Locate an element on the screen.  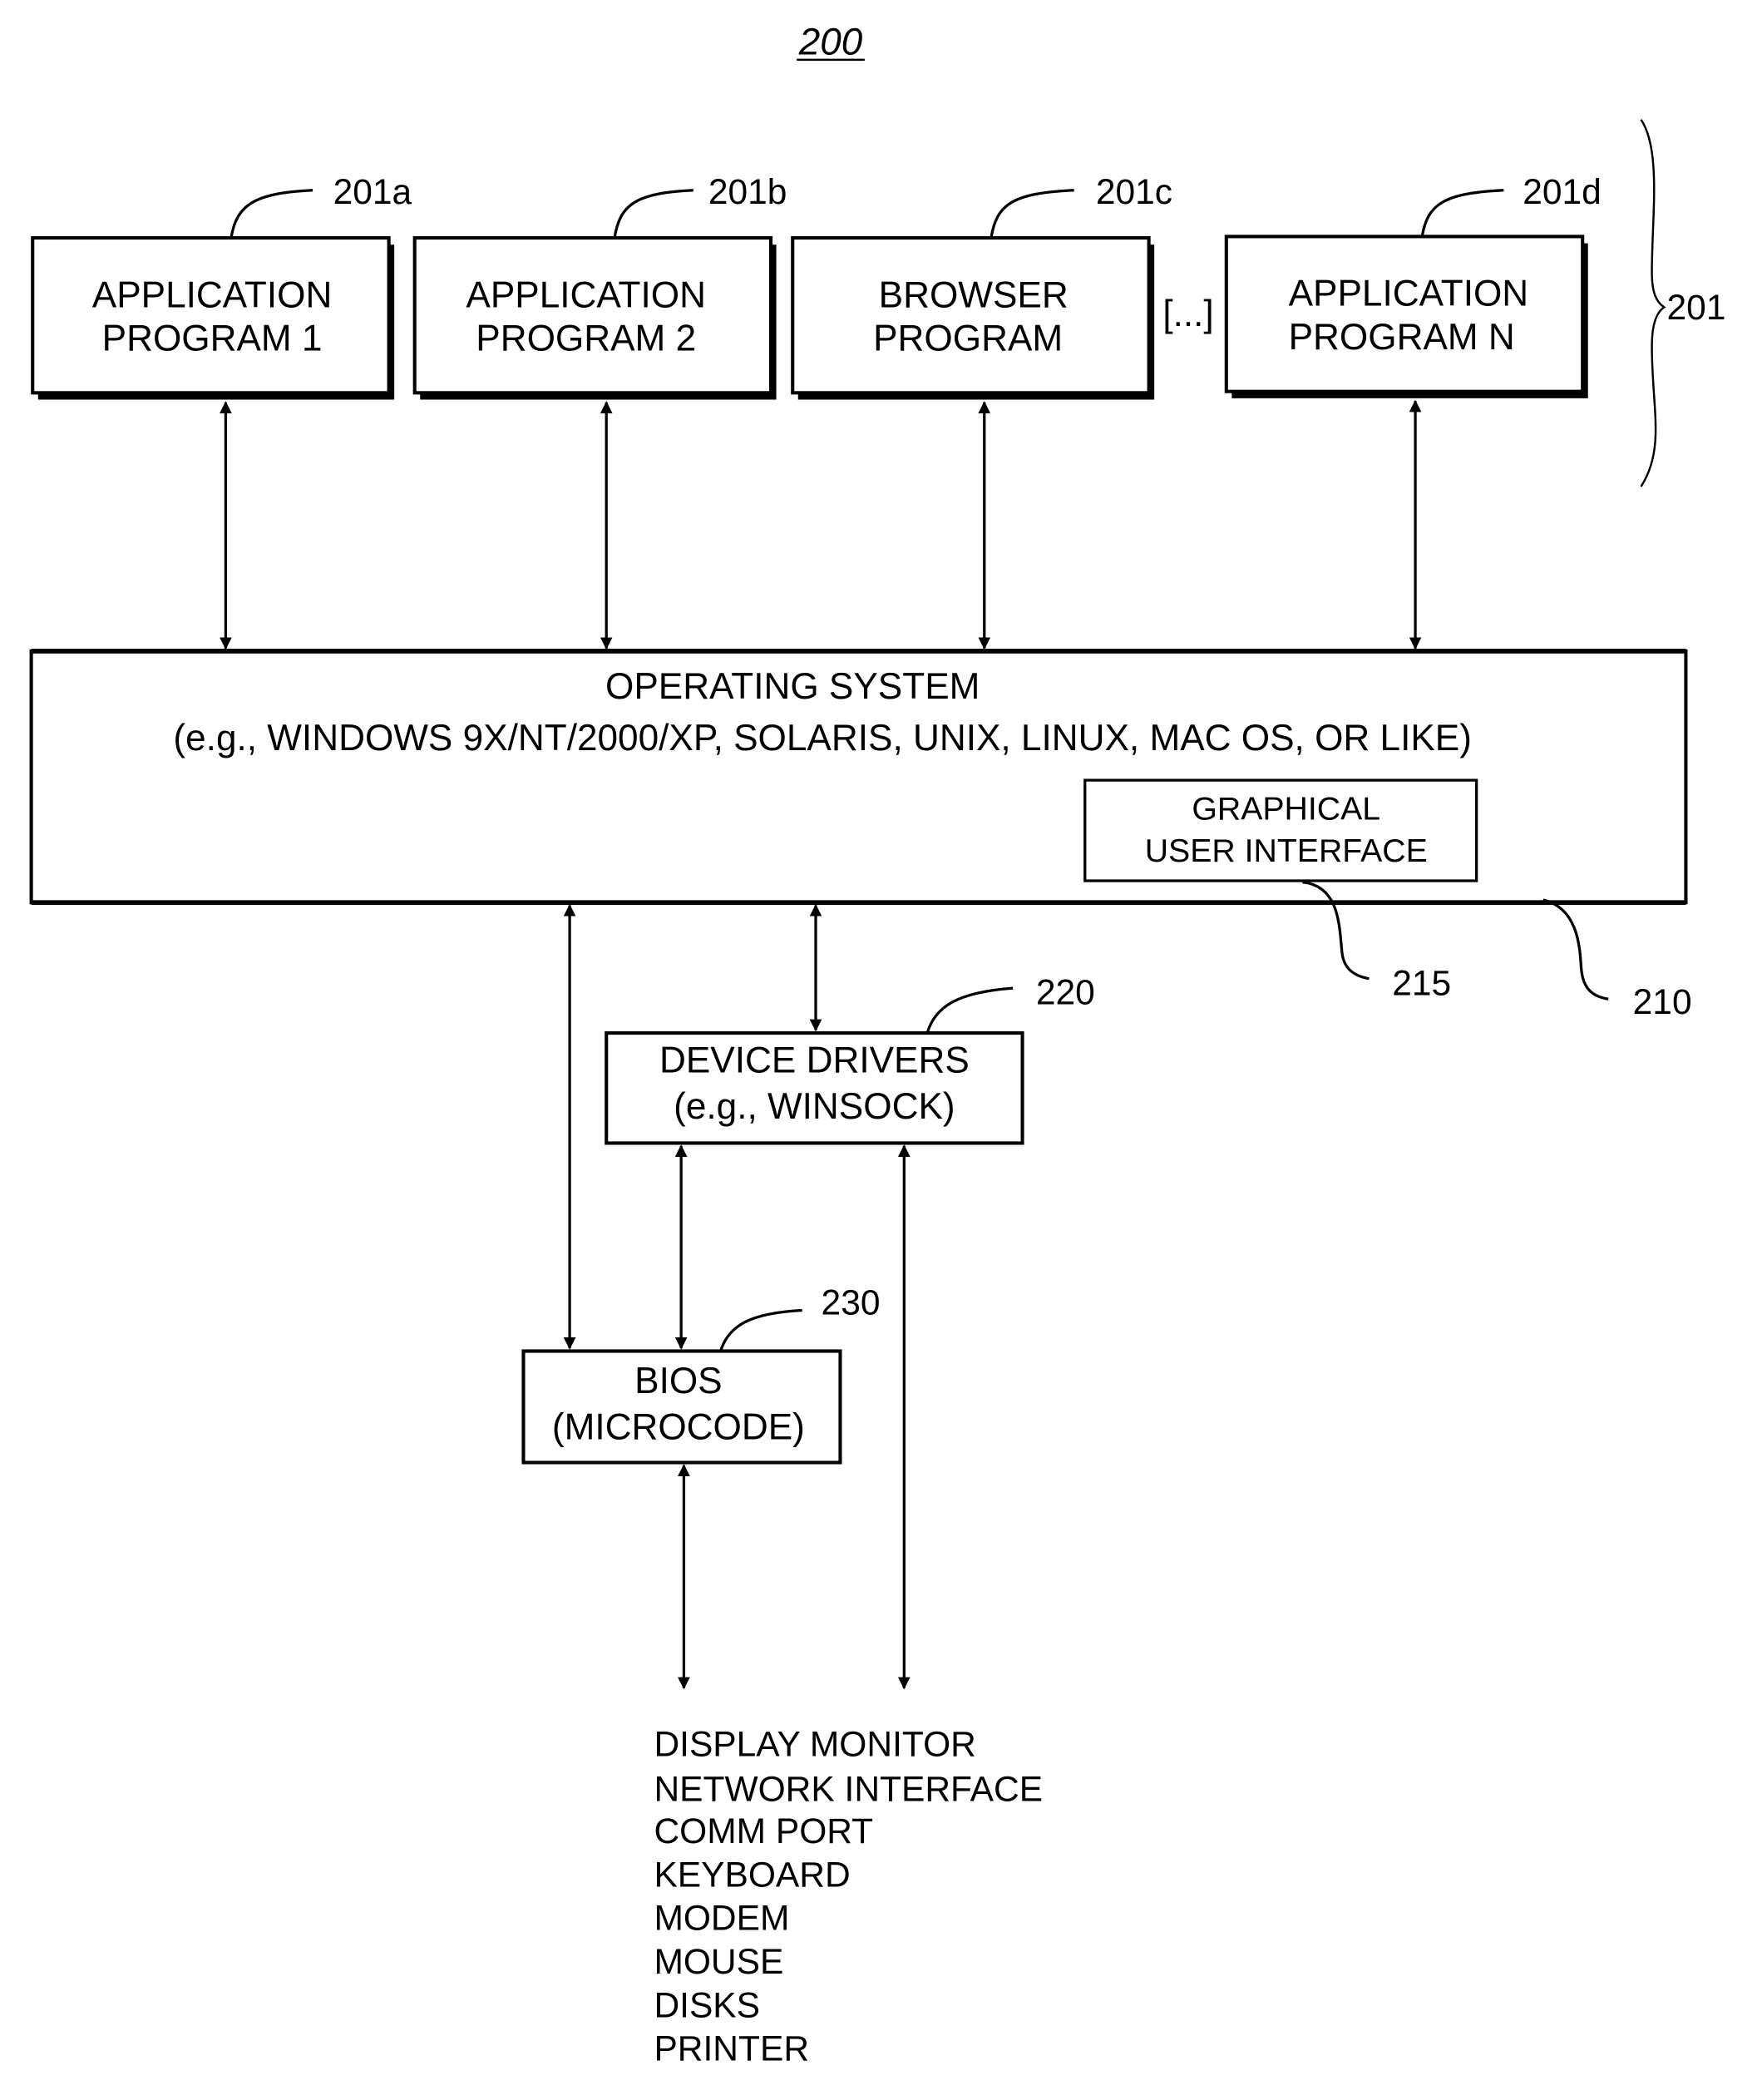
gui-box: GRAPHICAL USER INTERFACE is located at coordinates (1280, 830).